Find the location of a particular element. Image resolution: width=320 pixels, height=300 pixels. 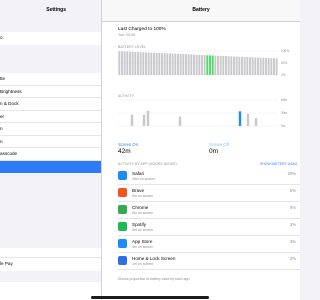

chrome-icon is located at coordinates (122, 209).